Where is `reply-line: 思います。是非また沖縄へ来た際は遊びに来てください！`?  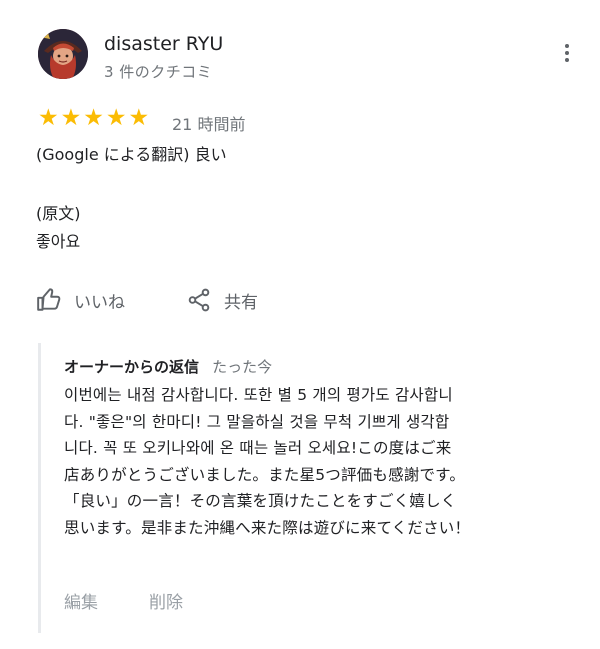
reply-line: 思います。是非また沖縄へ来た際は遊びに来てください！ is located at coordinates (267, 527).